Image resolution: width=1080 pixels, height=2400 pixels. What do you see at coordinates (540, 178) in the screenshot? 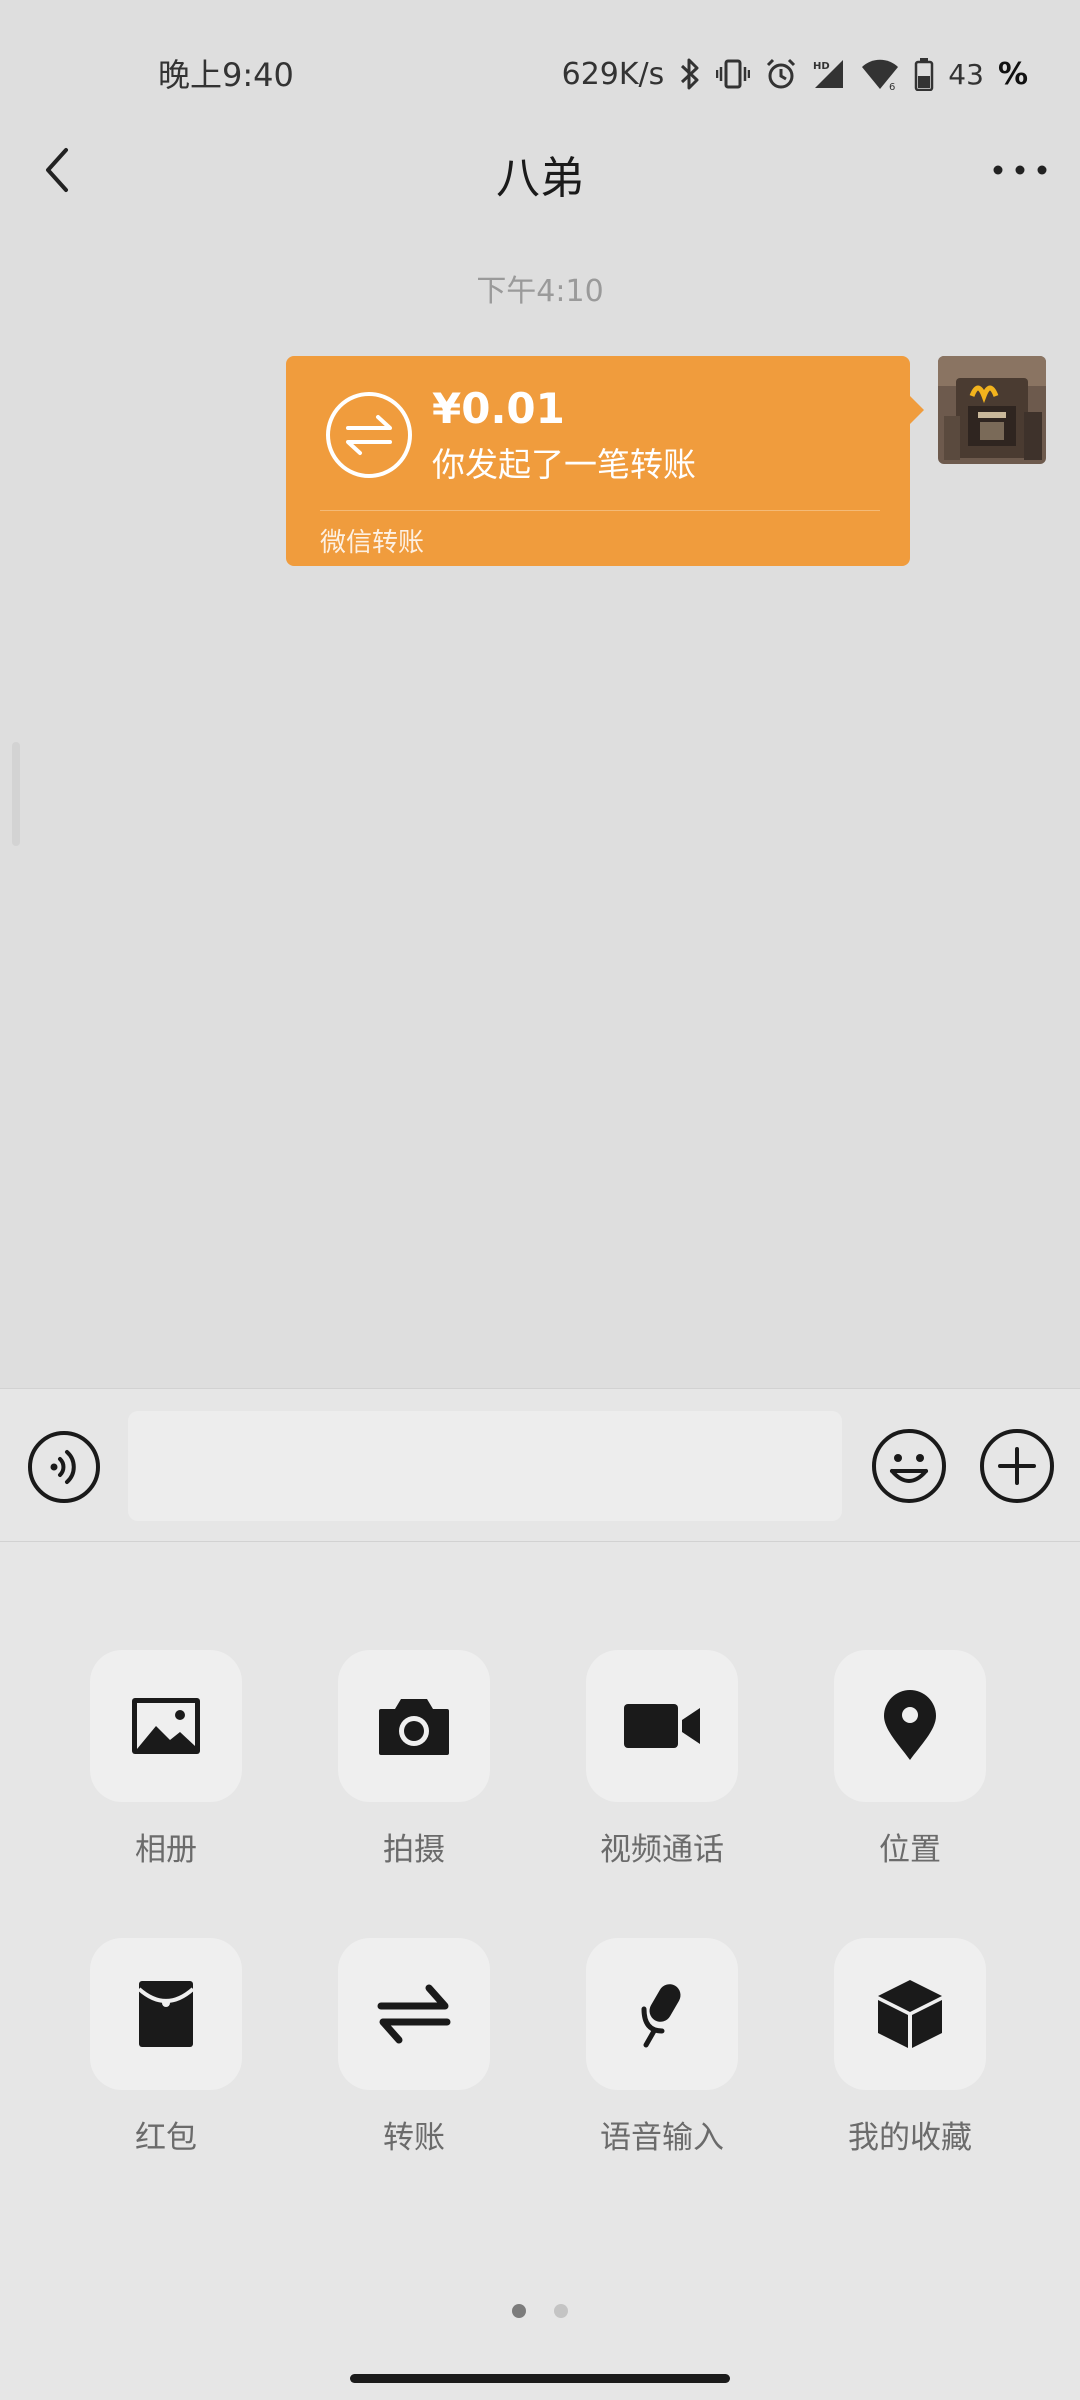
I see `chat-title: 八弟` at bounding box center [540, 178].